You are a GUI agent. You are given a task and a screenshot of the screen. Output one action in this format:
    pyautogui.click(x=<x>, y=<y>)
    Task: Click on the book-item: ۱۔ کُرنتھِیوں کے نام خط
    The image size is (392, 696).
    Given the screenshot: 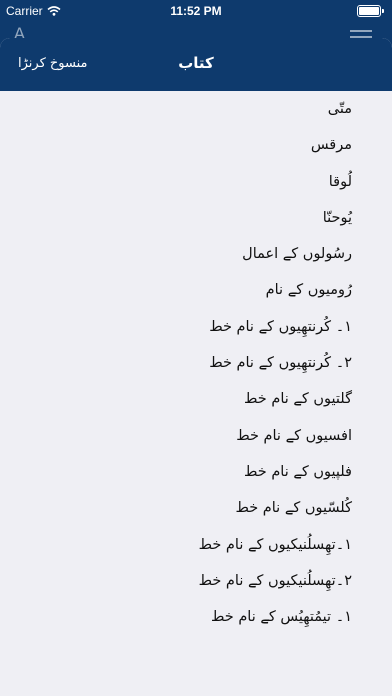 What is the action you would take?
    pyautogui.click(x=196, y=327)
    